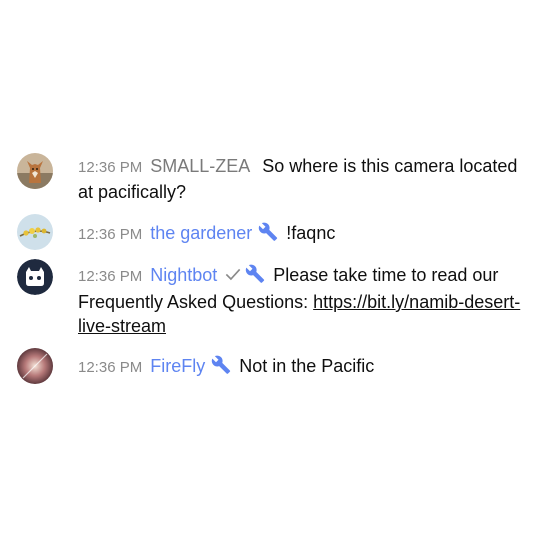  What do you see at coordinates (35, 277) in the screenshot?
I see `nightbot-avatar` at bounding box center [35, 277].